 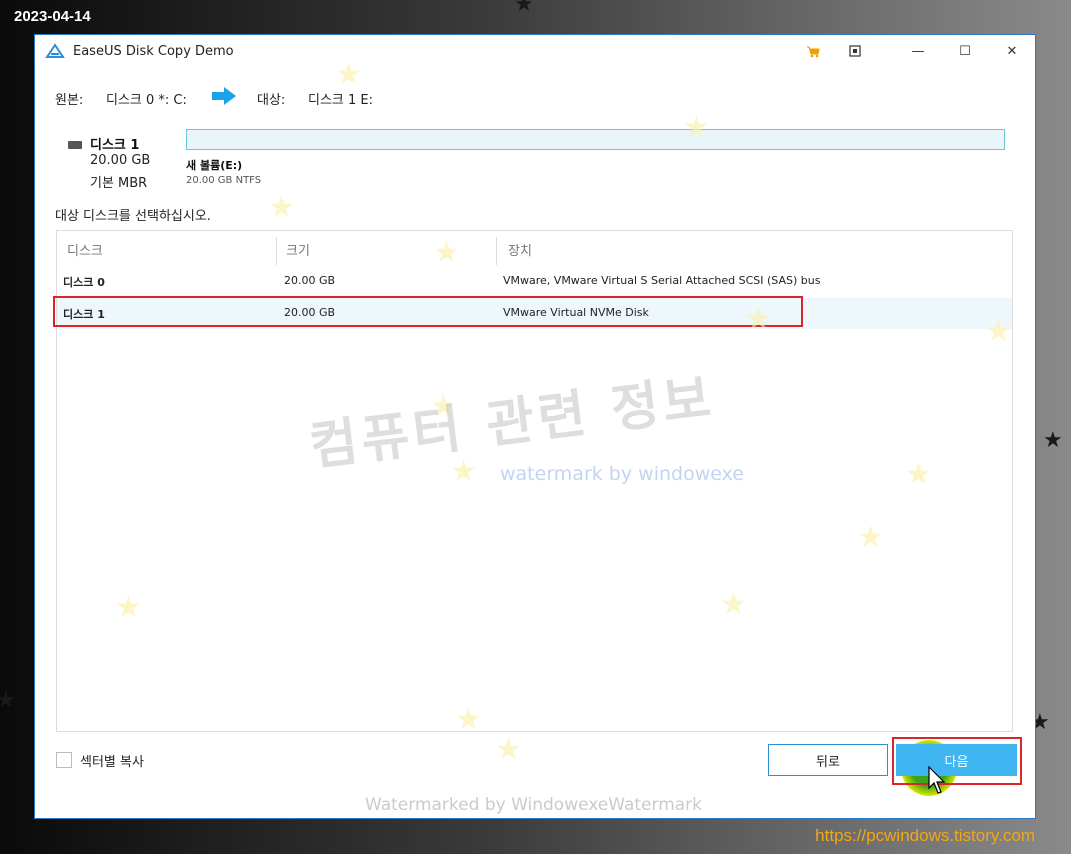 What do you see at coordinates (153, 51) in the screenshot?
I see `window-title: EaseUS Disk Copy Demo` at bounding box center [153, 51].